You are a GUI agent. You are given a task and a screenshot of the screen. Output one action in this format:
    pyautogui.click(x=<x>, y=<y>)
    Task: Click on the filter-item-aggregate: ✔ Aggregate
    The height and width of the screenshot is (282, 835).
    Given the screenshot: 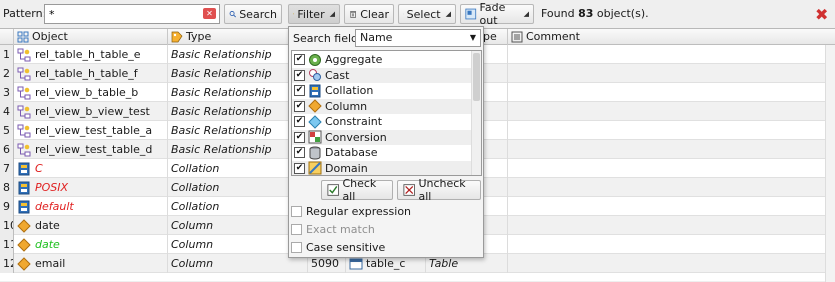 What is the action you would take?
    pyautogui.click(x=382, y=60)
    